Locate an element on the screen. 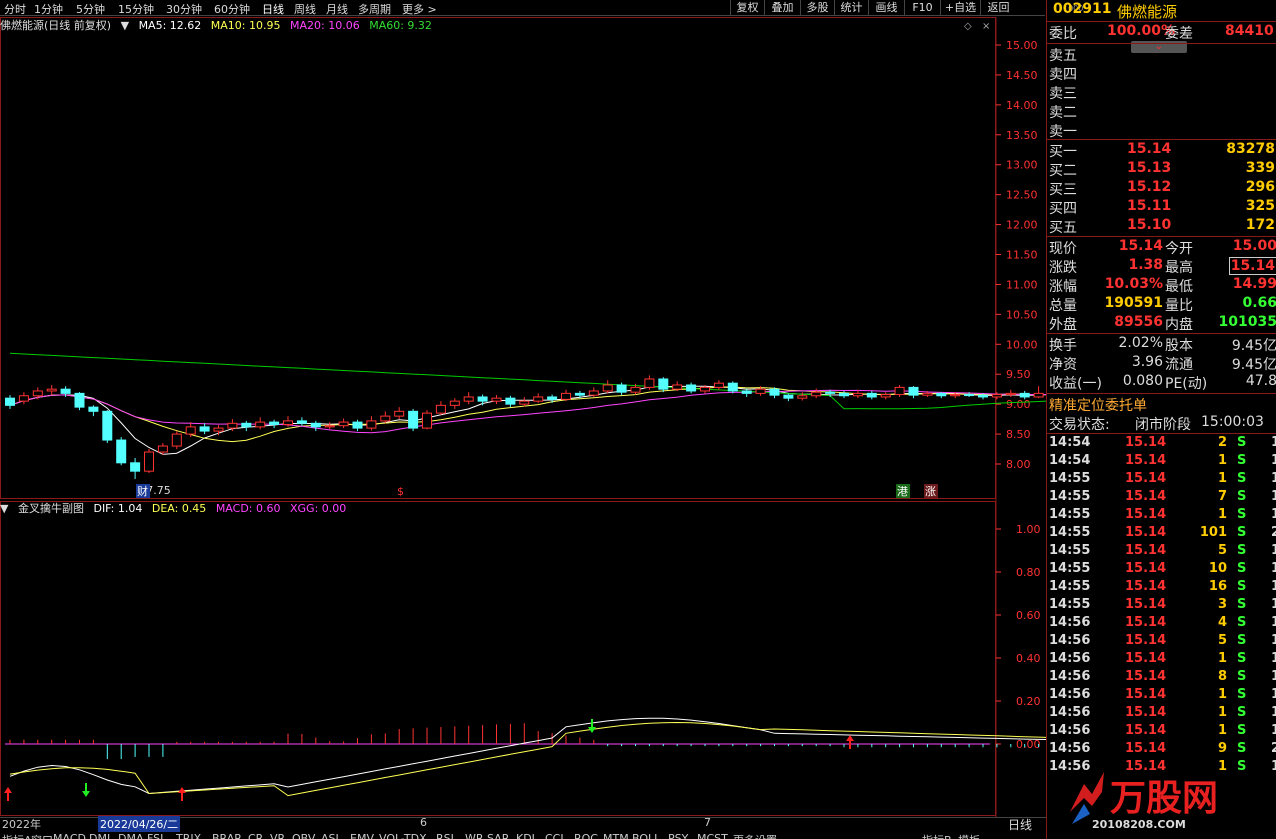 Image resolution: width=1276 pixels, height=839 pixels. indicator-tab: KDJ is located at coordinates (525, 835).